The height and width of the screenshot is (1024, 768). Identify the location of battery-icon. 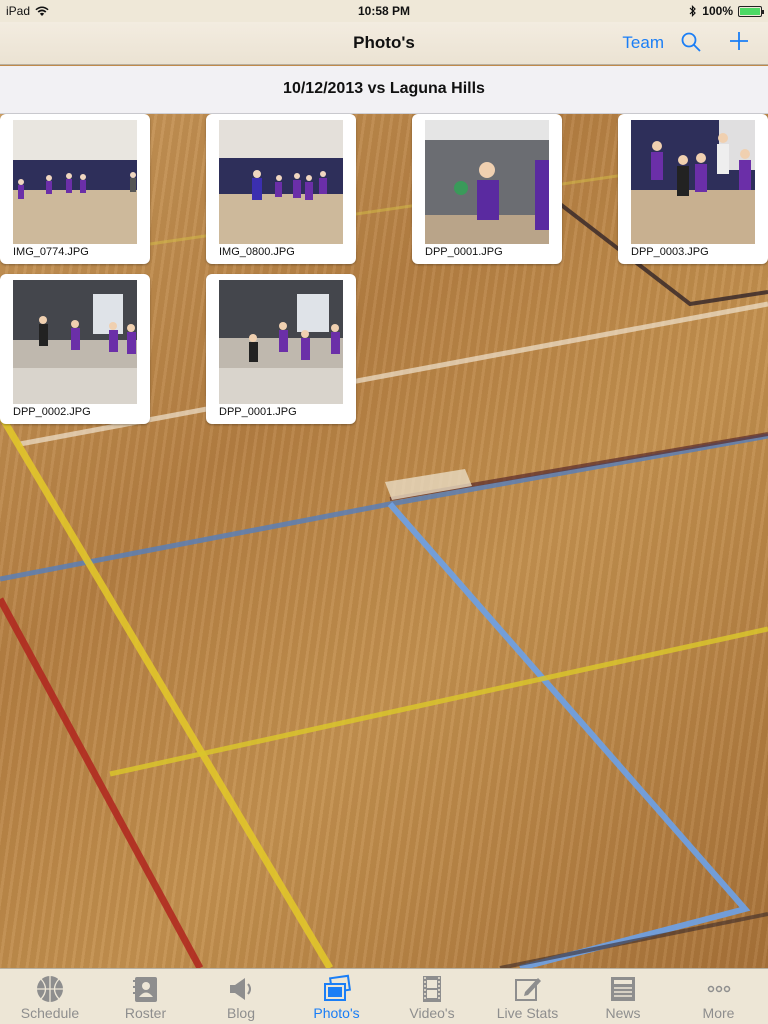
(751, 11).